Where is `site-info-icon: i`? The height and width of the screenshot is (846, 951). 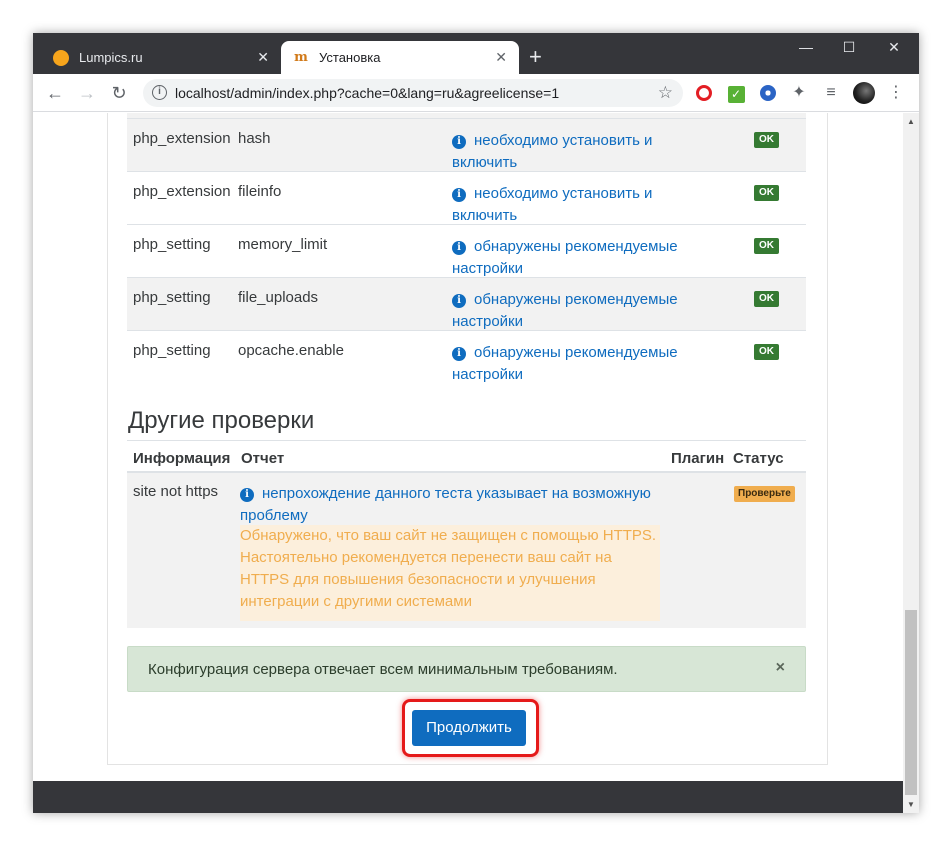
site-info-icon: i is located at coordinates (159, 92).